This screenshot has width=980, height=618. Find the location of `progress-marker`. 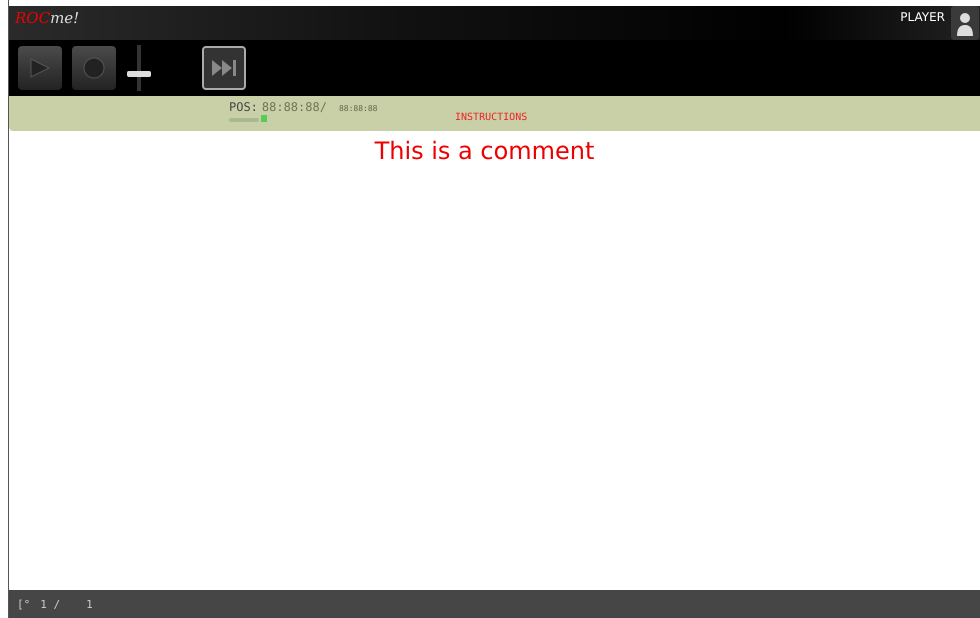

progress-marker is located at coordinates (264, 118).